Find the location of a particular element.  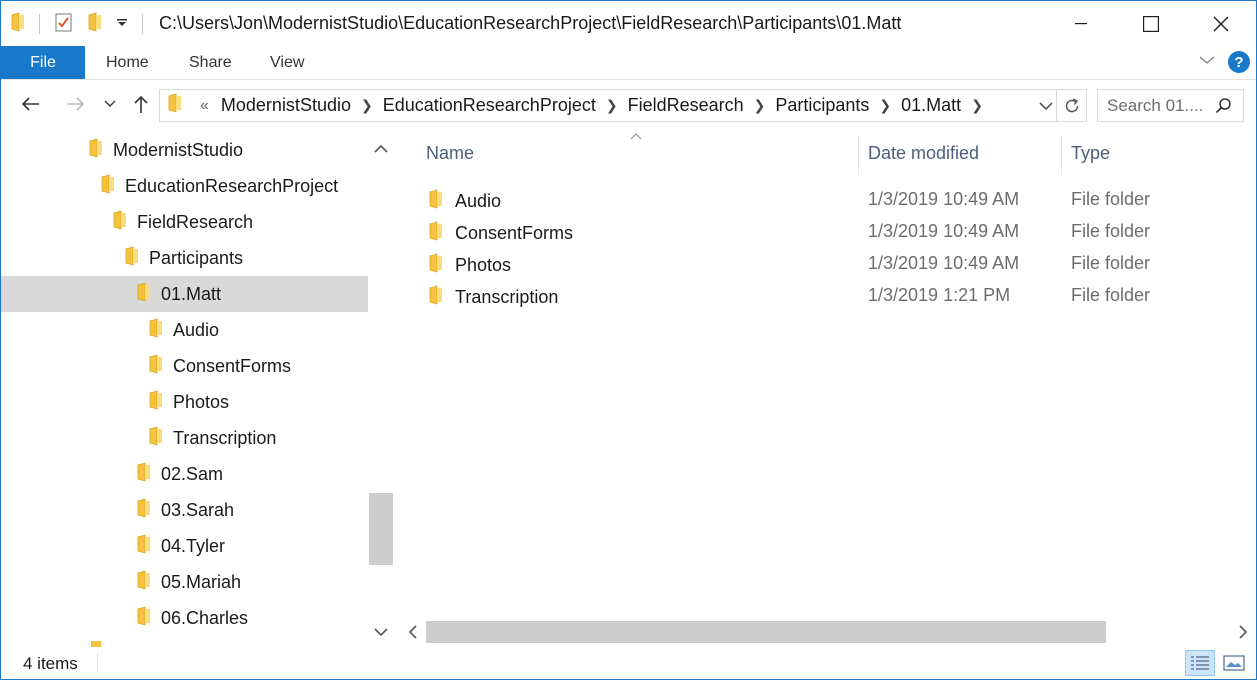

scroll-left-button is located at coordinates (412, 632).